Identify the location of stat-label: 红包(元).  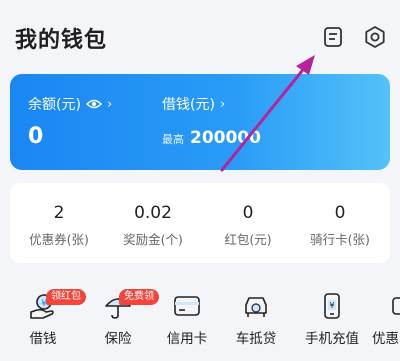
(248, 239).